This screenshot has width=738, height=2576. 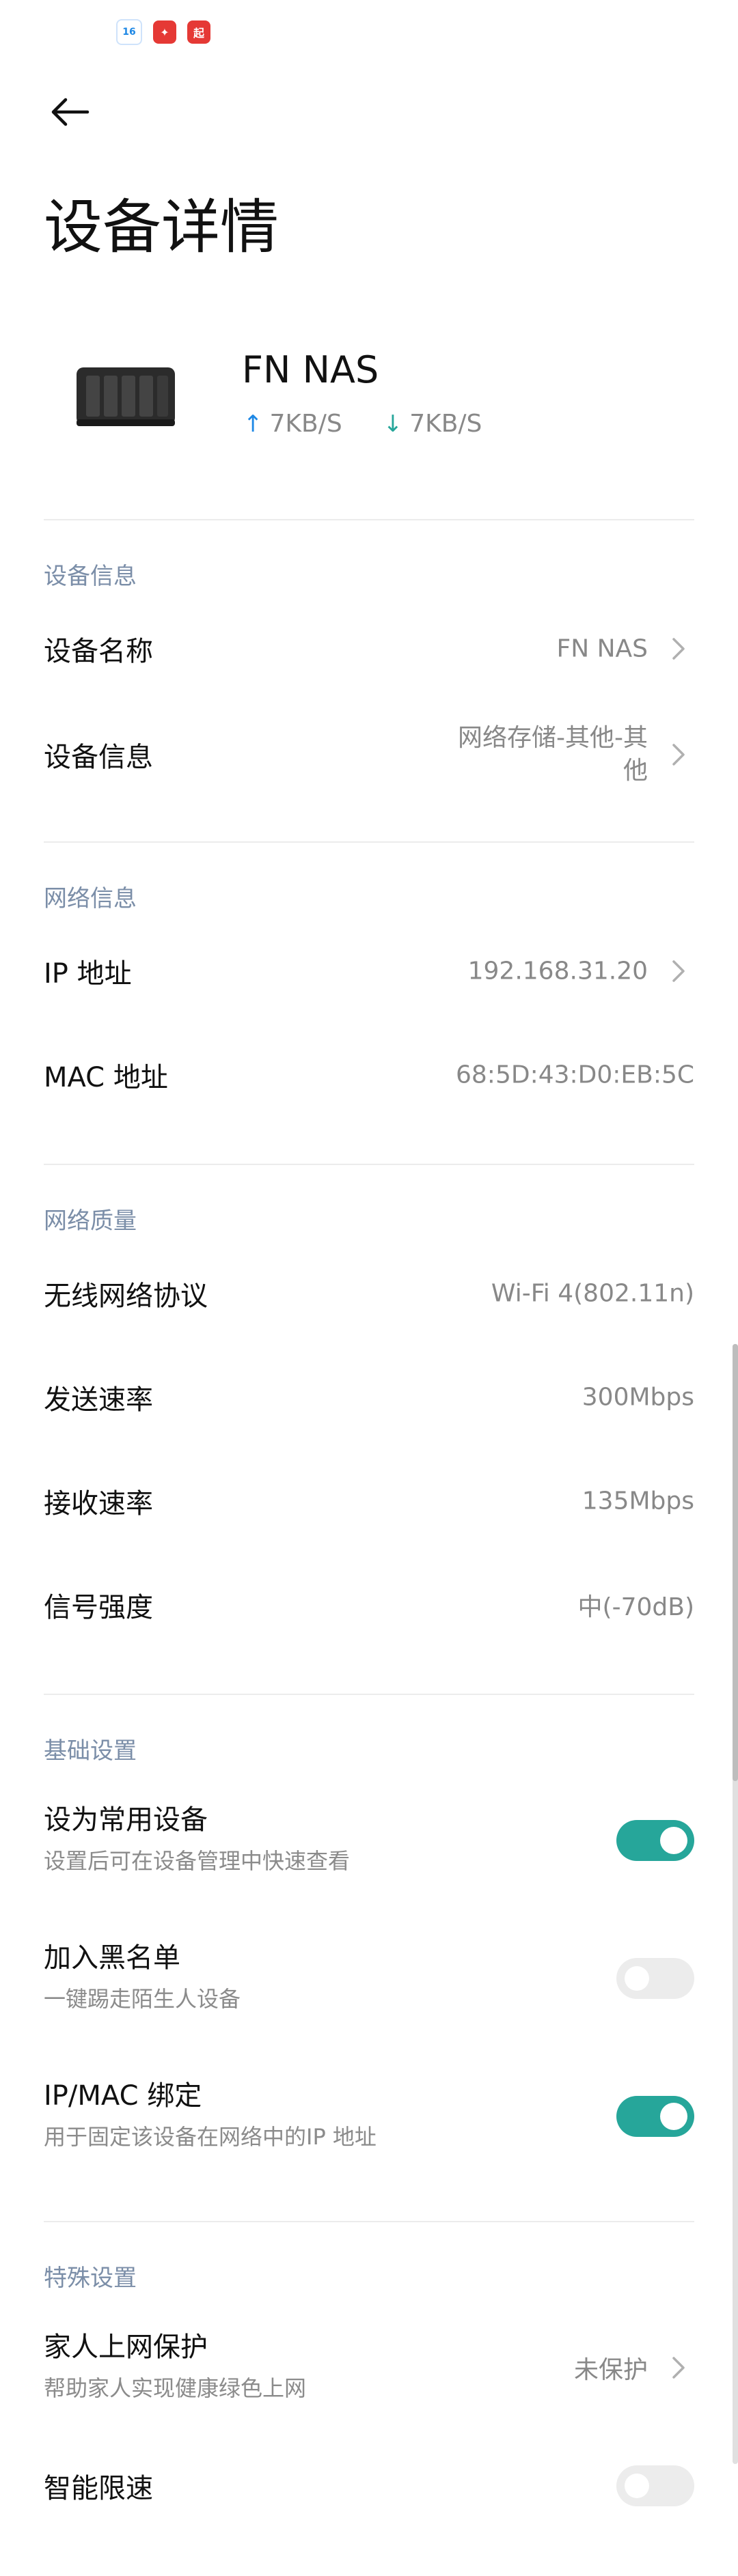 What do you see at coordinates (369, 1840) in the screenshot?
I see `row-common-device: 设为常用设备 设置后可在设备管理中快速查看` at bounding box center [369, 1840].